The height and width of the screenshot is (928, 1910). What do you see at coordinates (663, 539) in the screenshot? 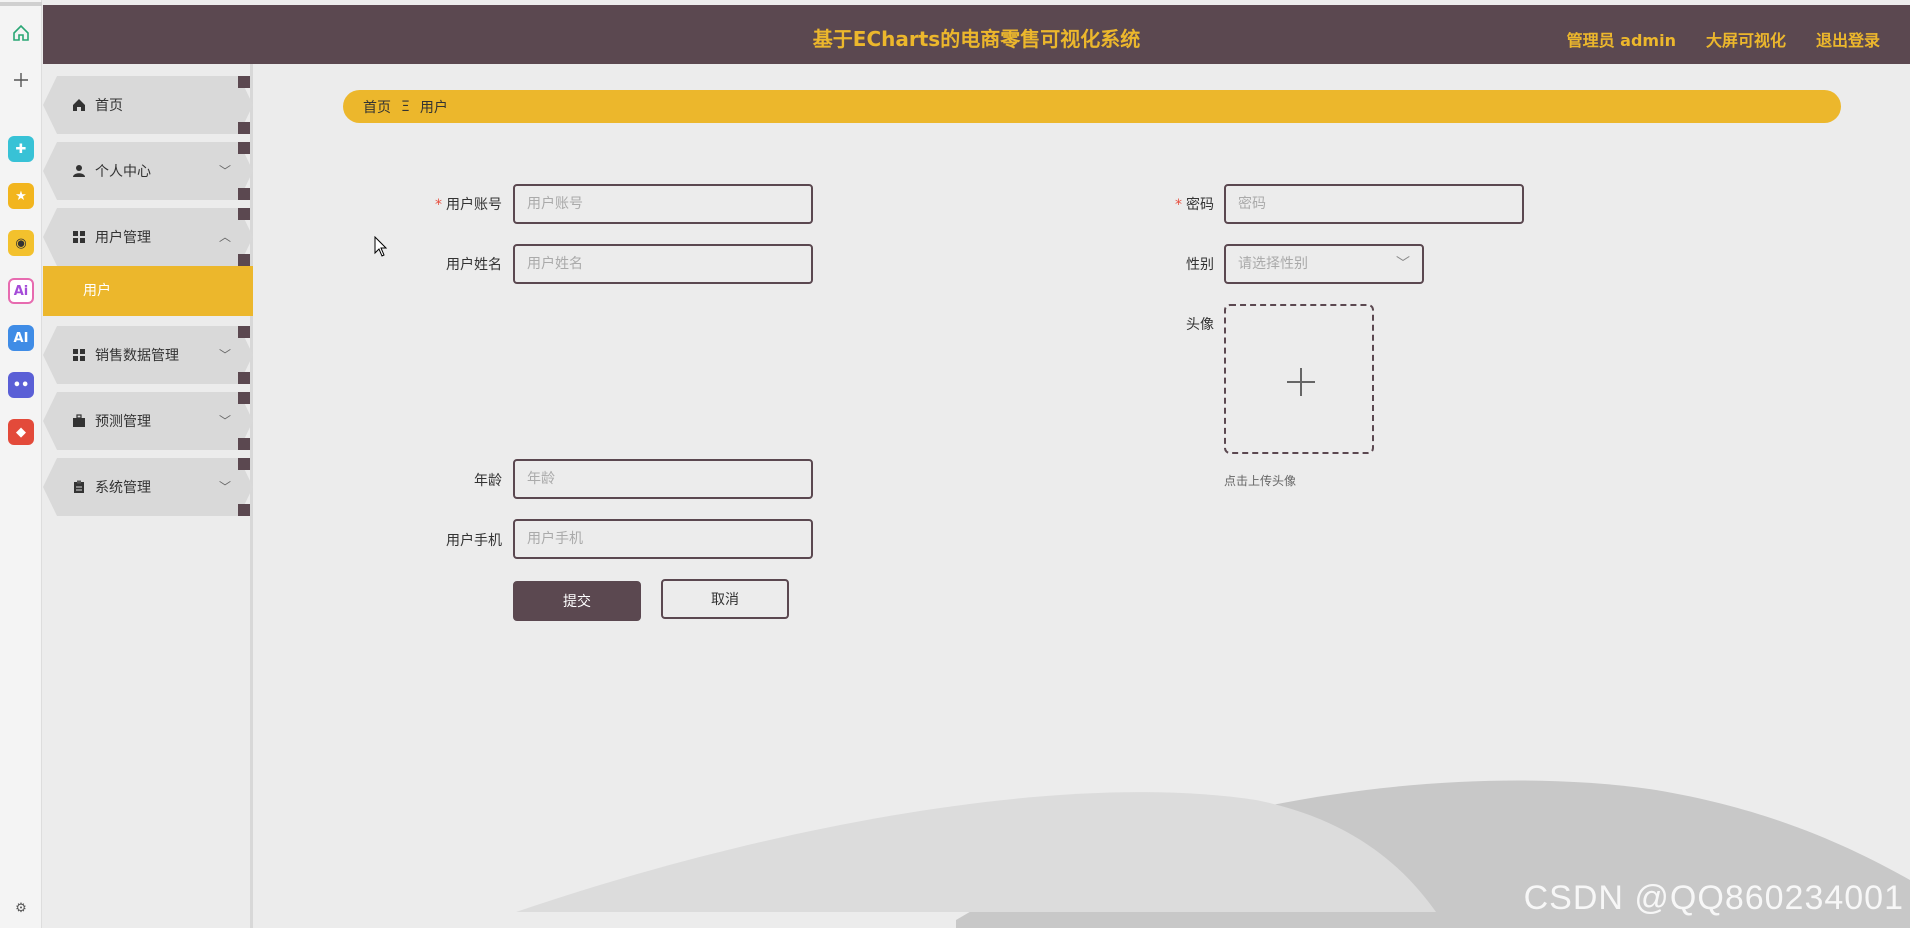
I see `phone-input` at bounding box center [663, 539].